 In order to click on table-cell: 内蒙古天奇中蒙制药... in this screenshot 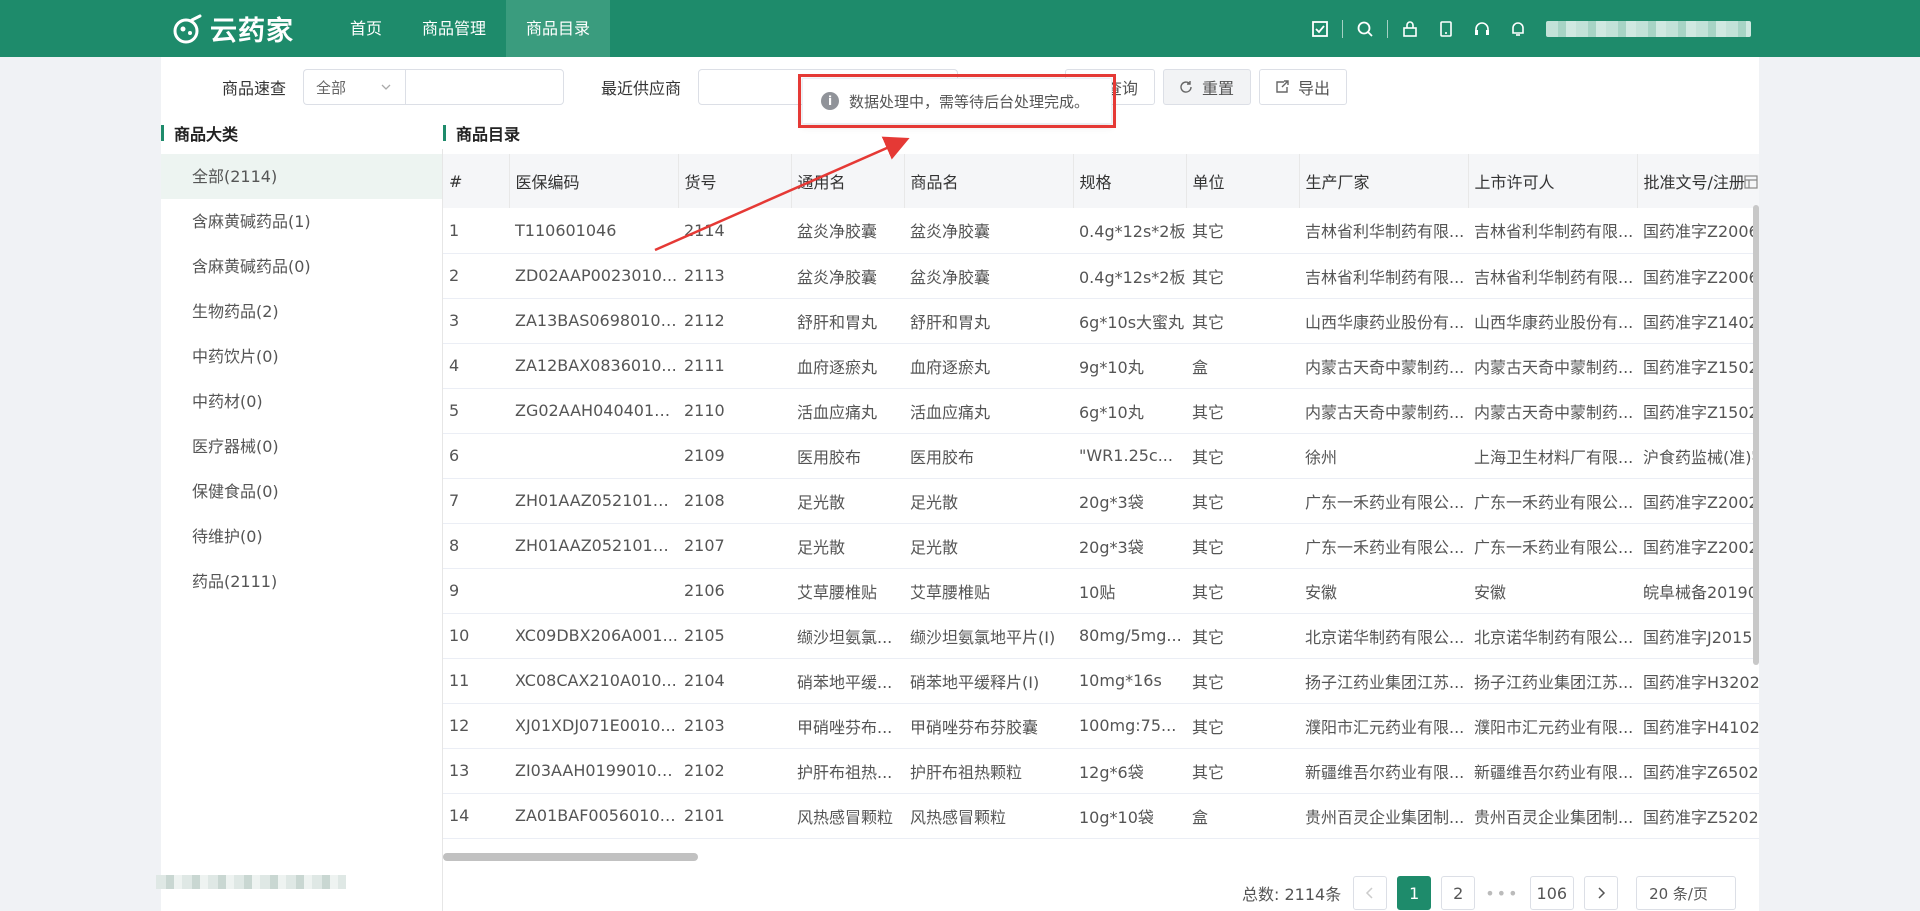, I will do `click(1383, 411)`.